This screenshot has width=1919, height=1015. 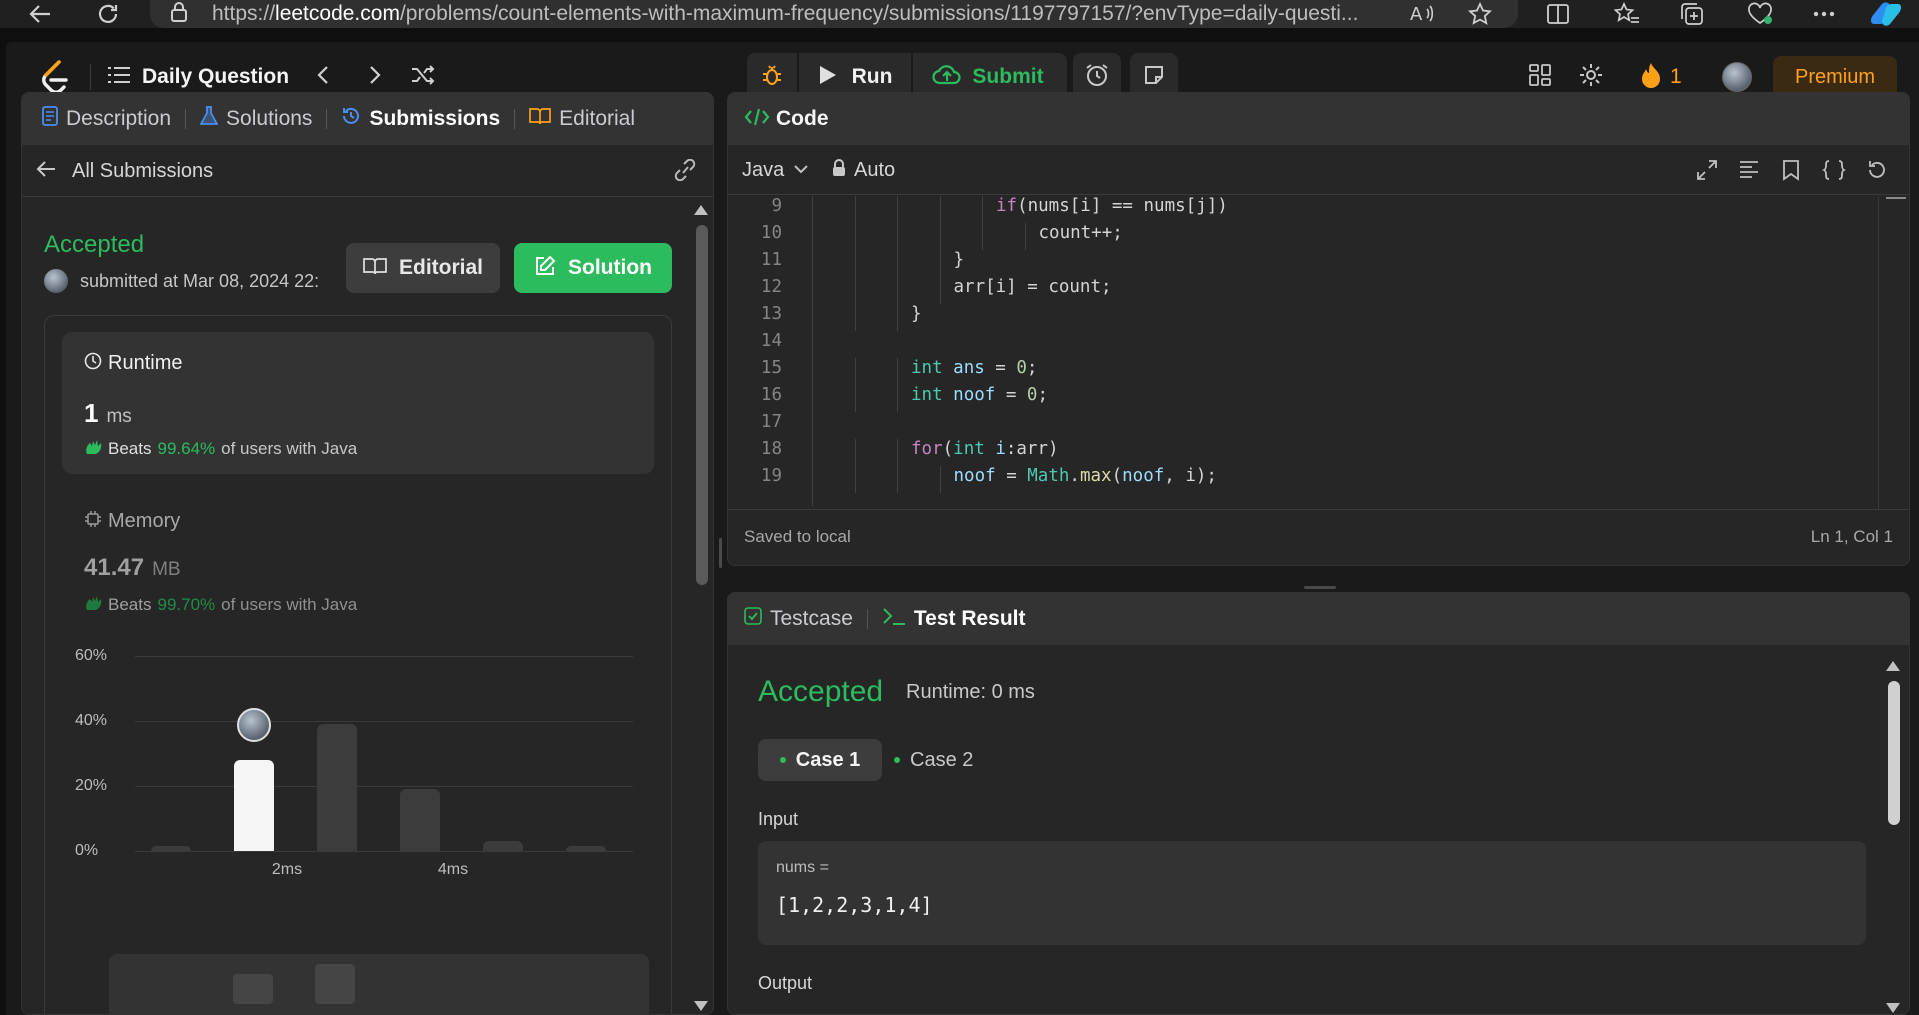 What do you see at coordinates (1416, 14) in the screenshot?
I see `svg-text: A` at bounding box center [1416, 14].